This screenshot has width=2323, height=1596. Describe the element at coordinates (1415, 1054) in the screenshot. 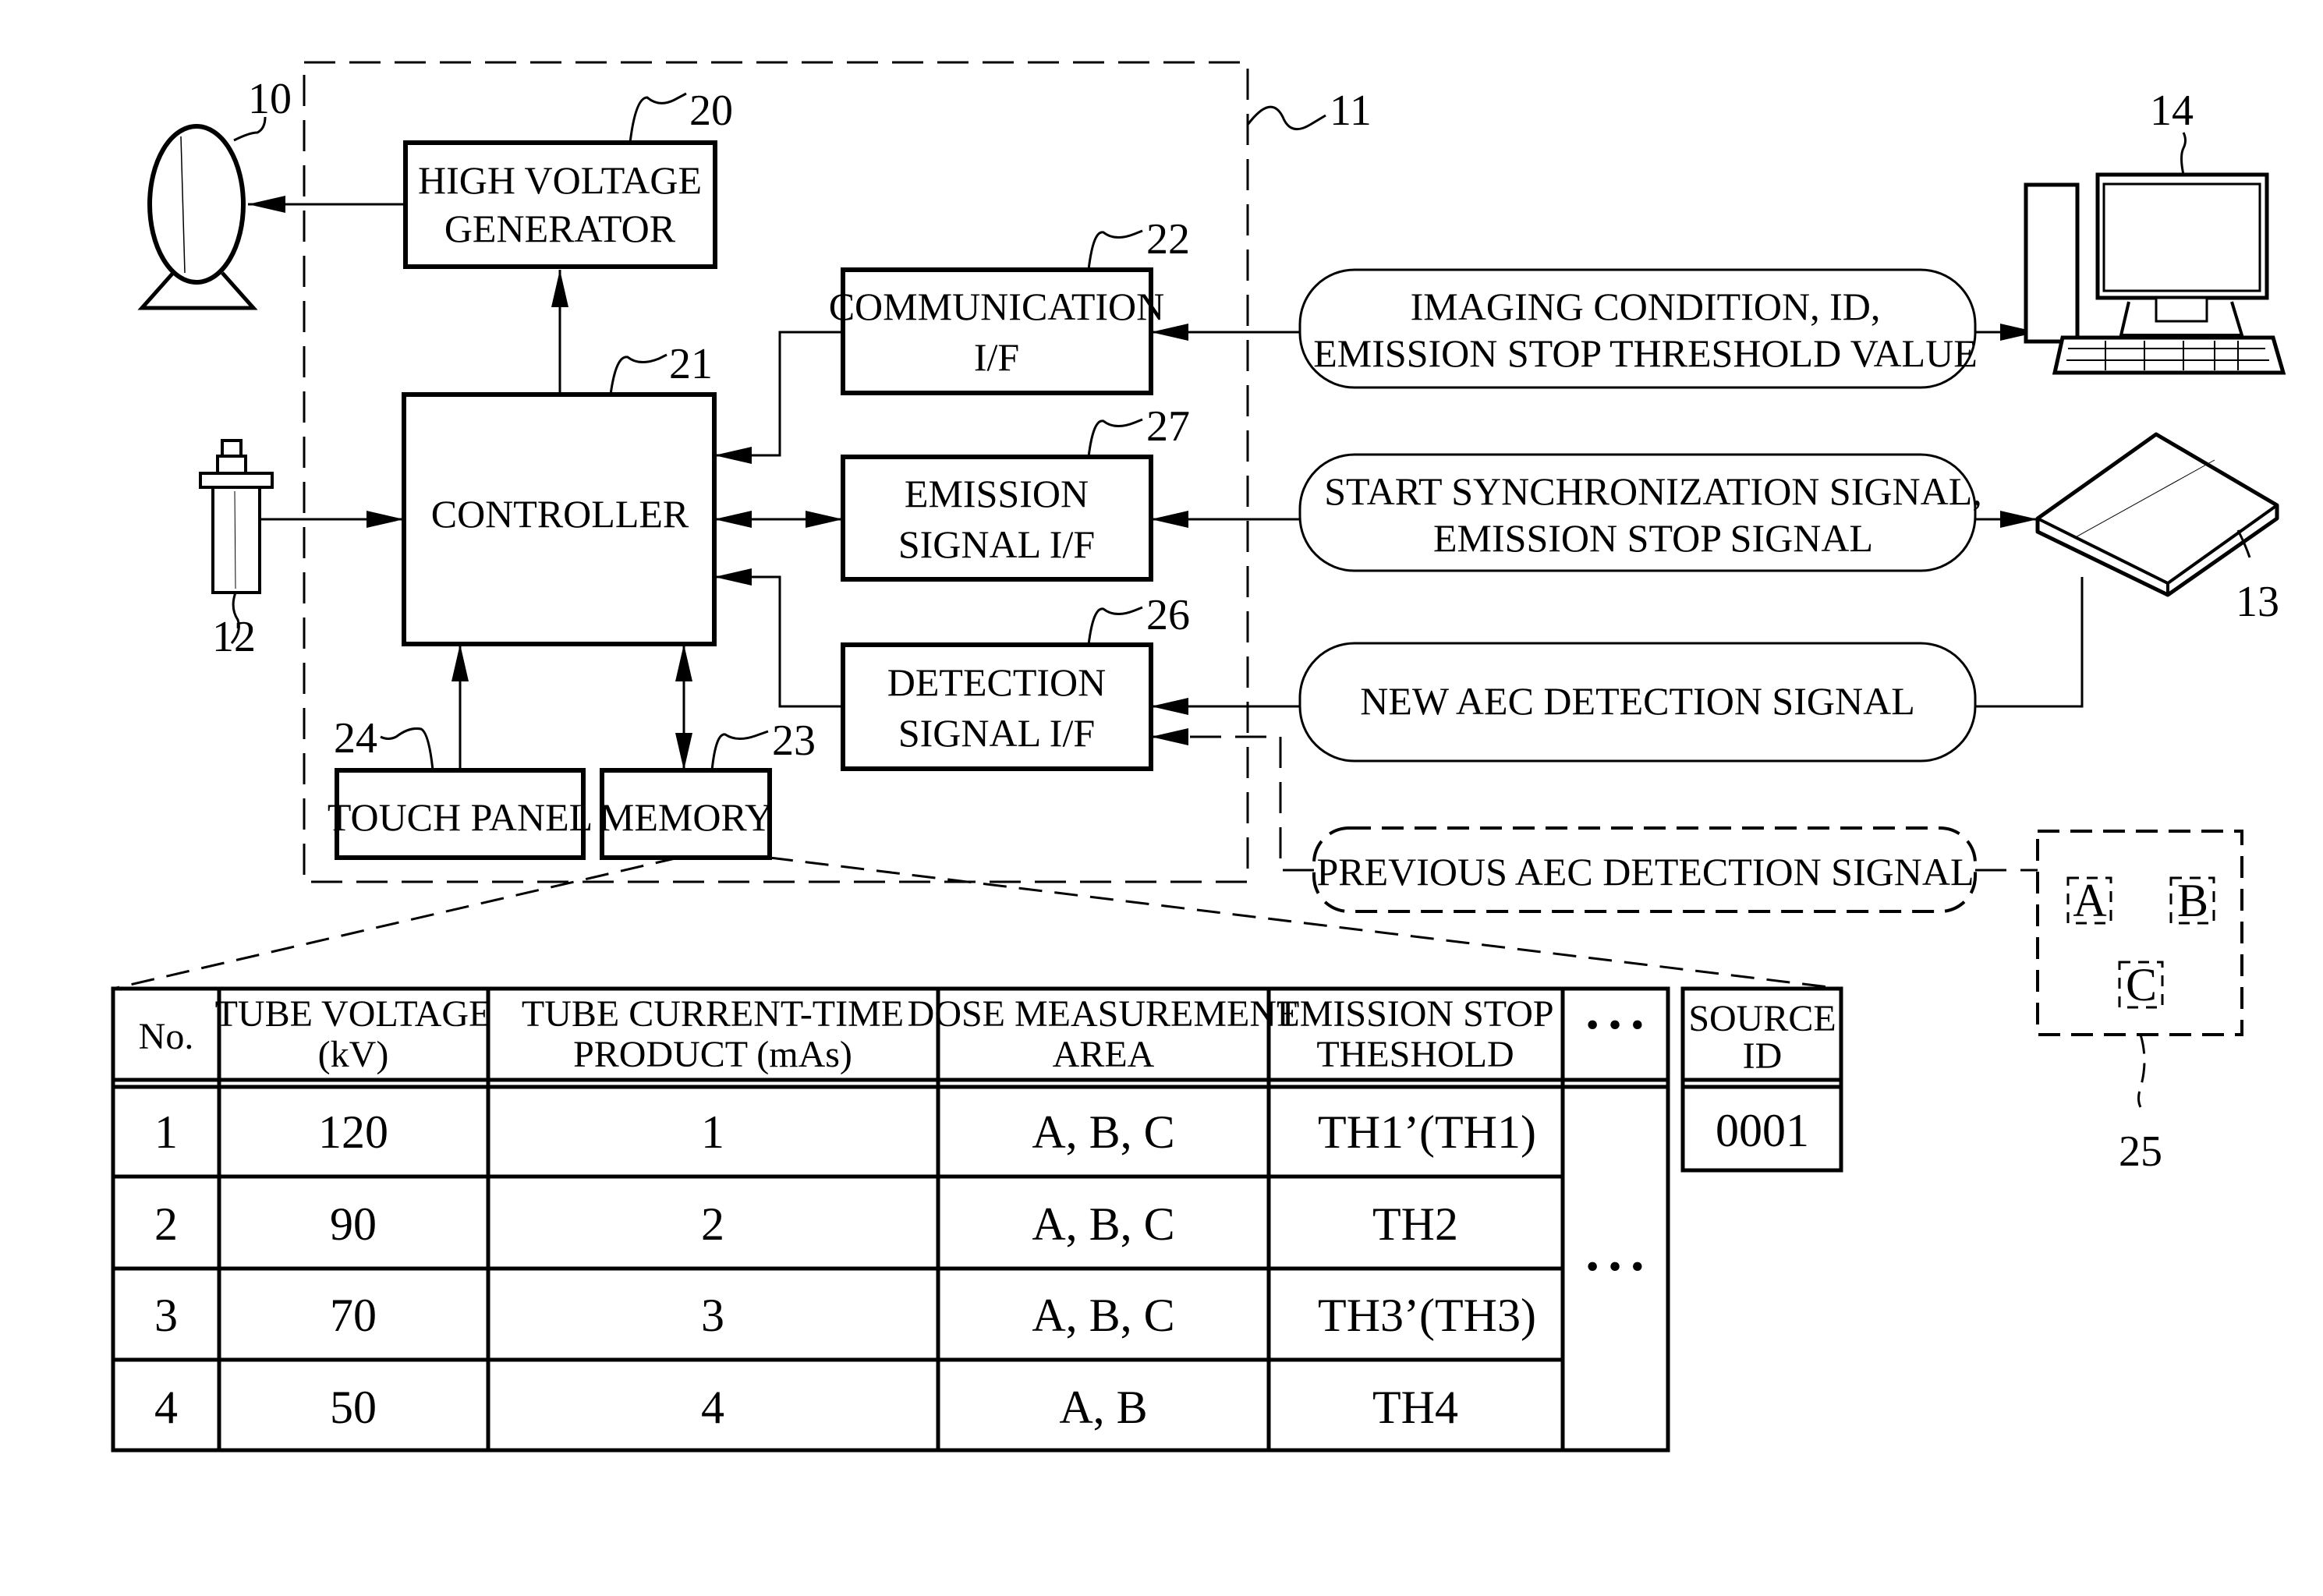

I see `header-threshold-2: THESHOLD` at that location.